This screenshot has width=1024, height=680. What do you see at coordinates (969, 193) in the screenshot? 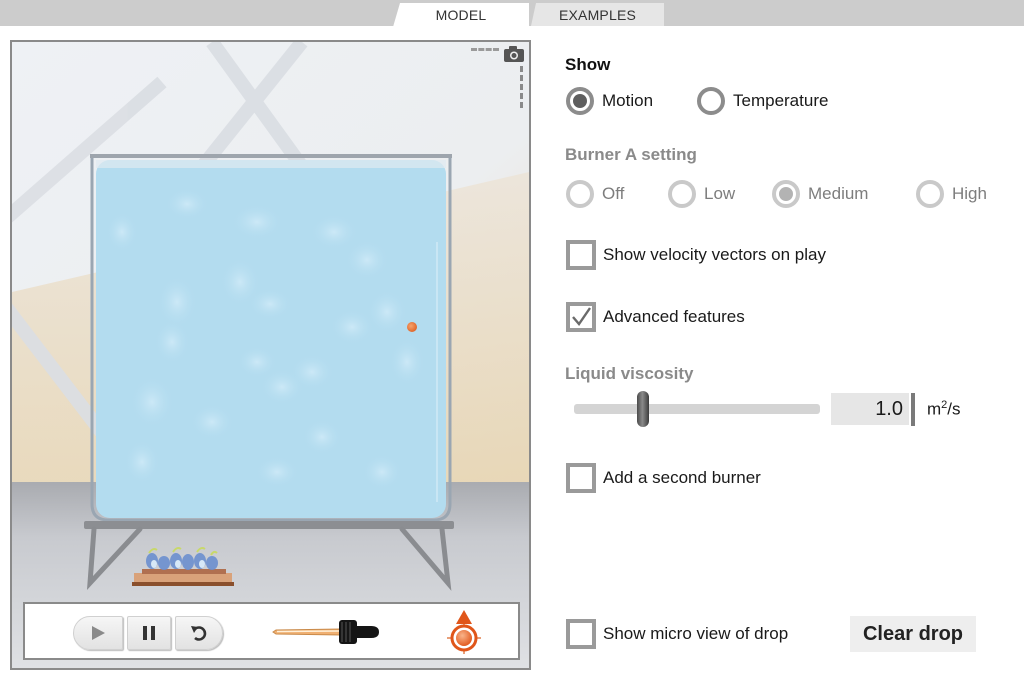
I see `radio-high-label: High` at bounding box center [969, 193].